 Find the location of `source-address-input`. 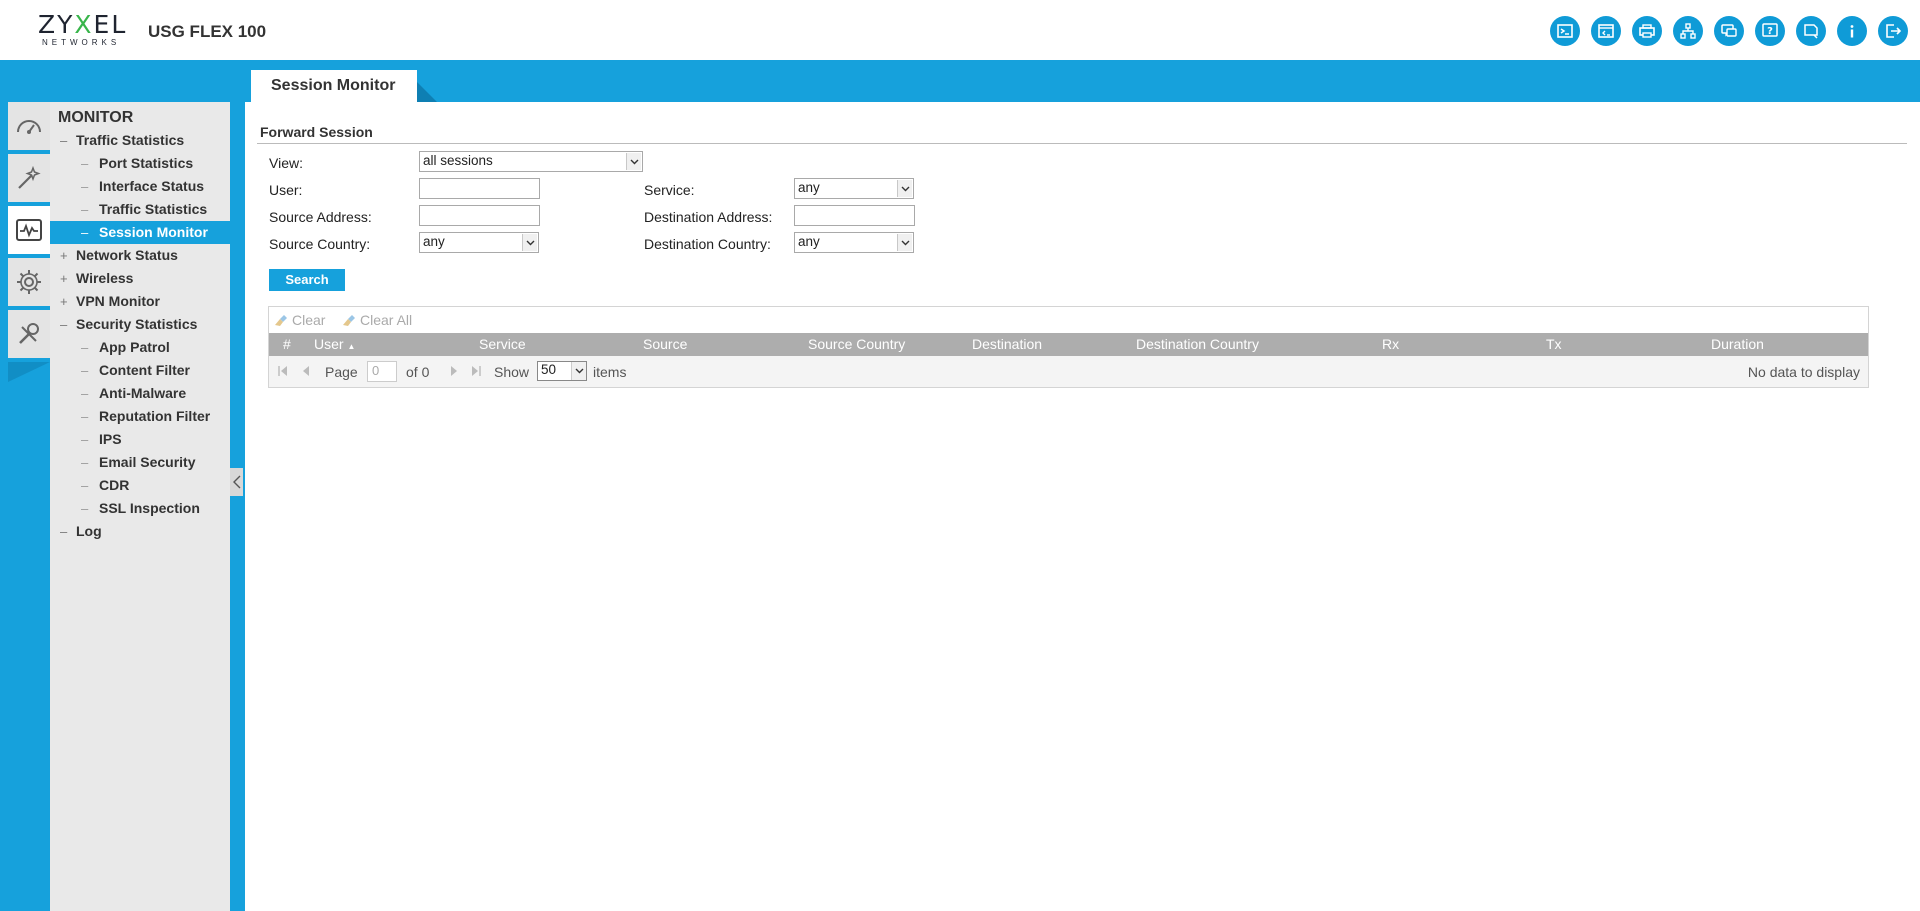

source-address-input is located at coordinates (479, 215).